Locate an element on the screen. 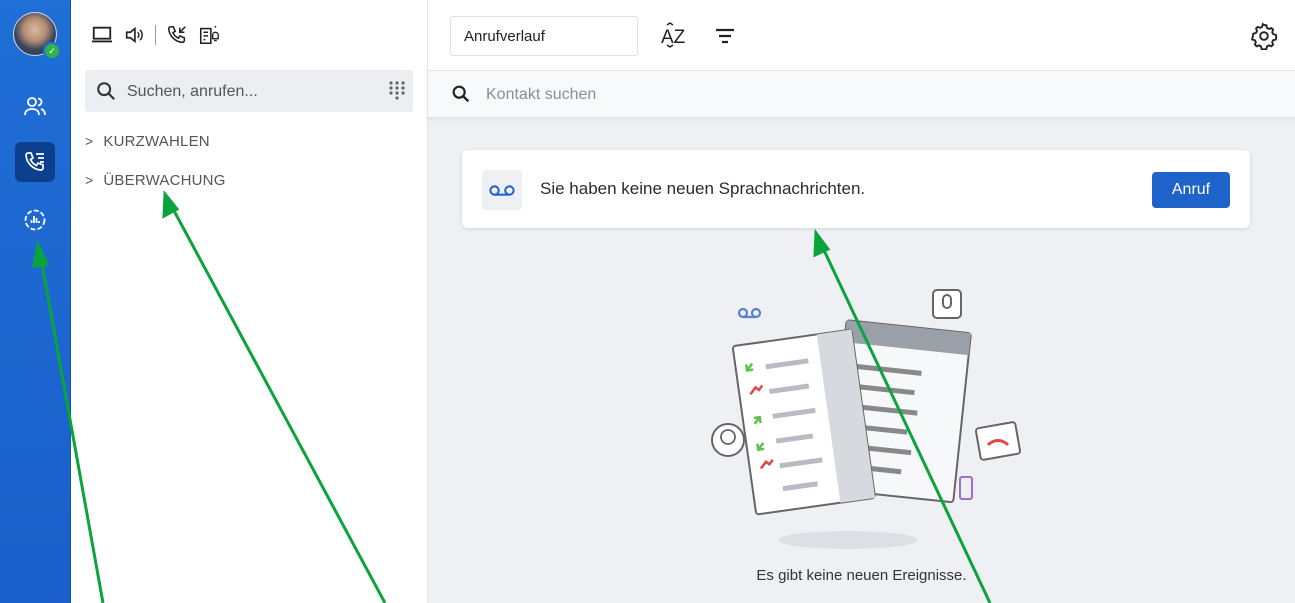  sort-alphabetical-icon: AZ is located at coordinates (675, 35).